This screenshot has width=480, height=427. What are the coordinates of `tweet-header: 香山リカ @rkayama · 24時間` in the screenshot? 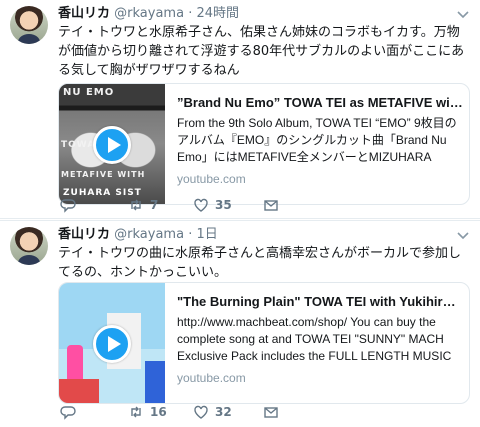 It's located at (148, 14).